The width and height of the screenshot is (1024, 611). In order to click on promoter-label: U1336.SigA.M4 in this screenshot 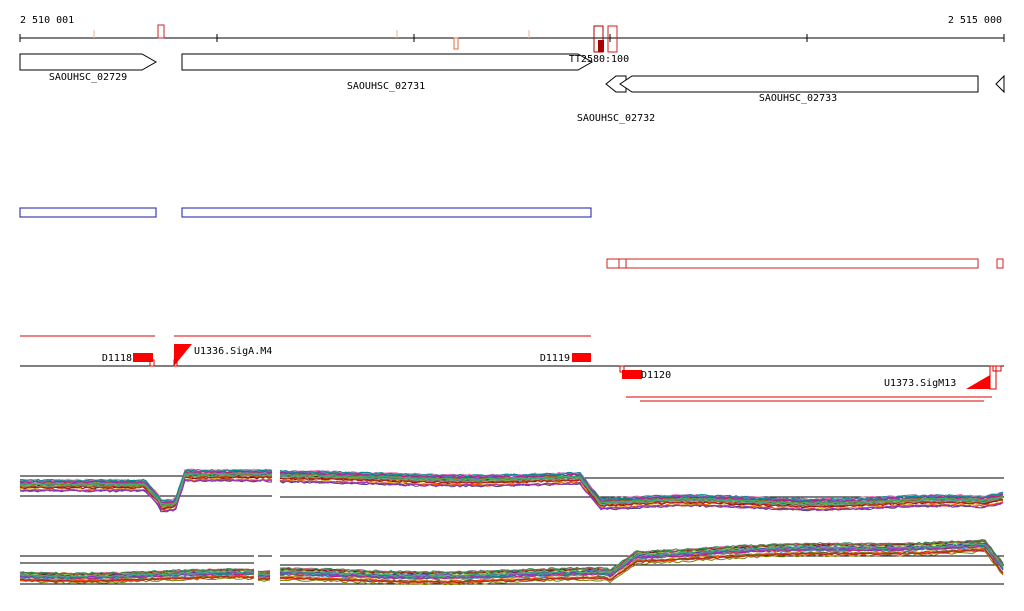, I will do `click(233, 351)`.